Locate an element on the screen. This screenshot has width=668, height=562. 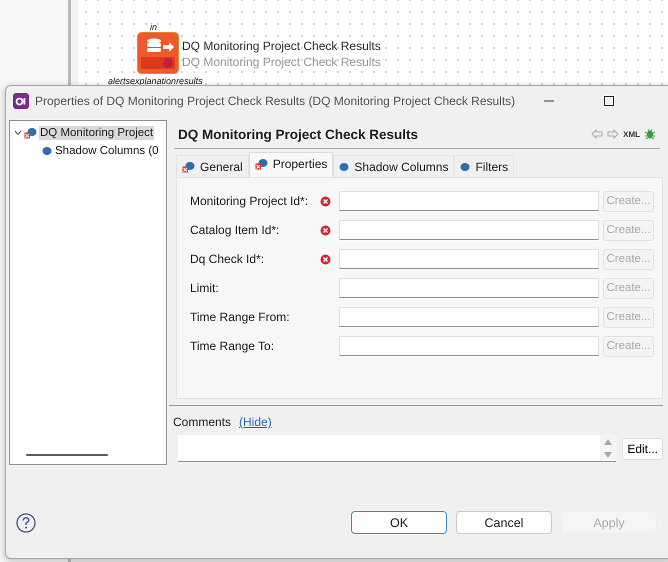
chevron-icon is located at coordinates (18, 133).